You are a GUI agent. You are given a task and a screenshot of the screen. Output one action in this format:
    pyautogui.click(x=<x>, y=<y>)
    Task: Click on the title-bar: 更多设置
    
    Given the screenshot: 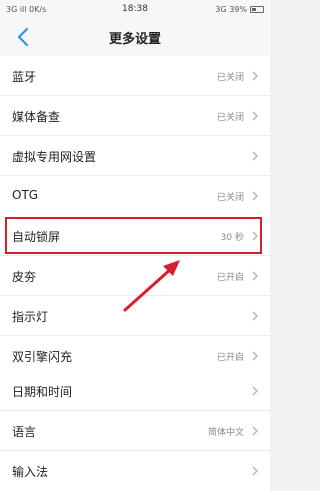 What is the action you would take?
    pyautogui.click(x=135, y=37)
    